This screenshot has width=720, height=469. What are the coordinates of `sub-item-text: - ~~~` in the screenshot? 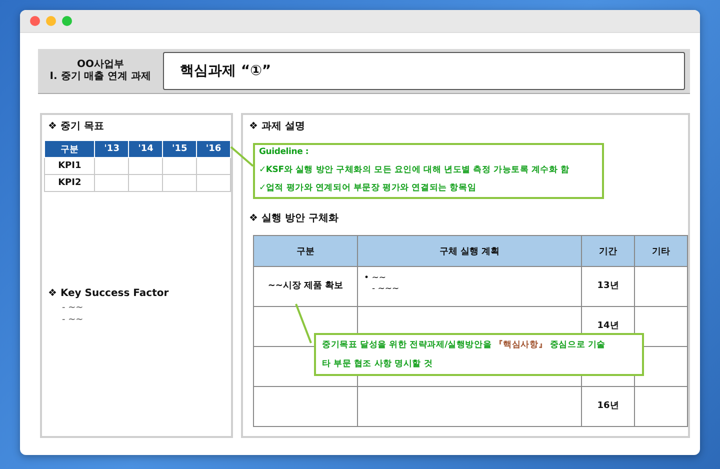 It's located at (386, 289).